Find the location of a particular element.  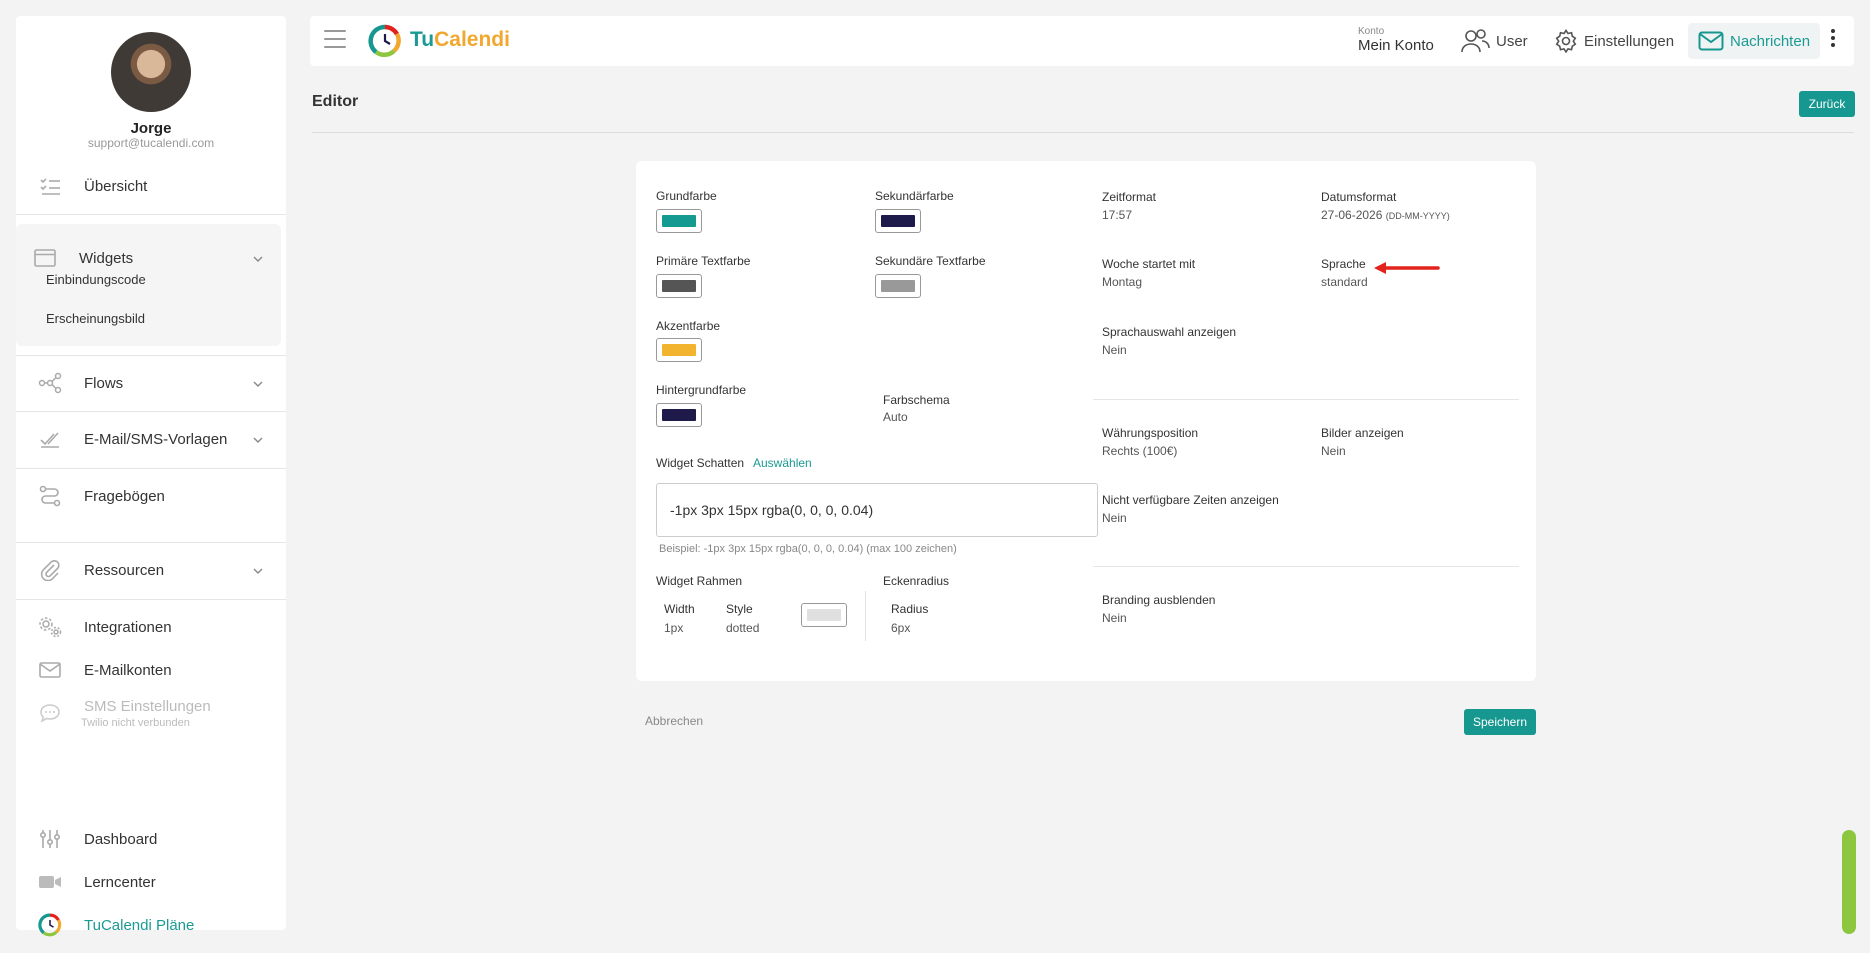

sidebar-item-templates: E-Mail/SMS-Vorlagen is located at coordinates (151, 439).